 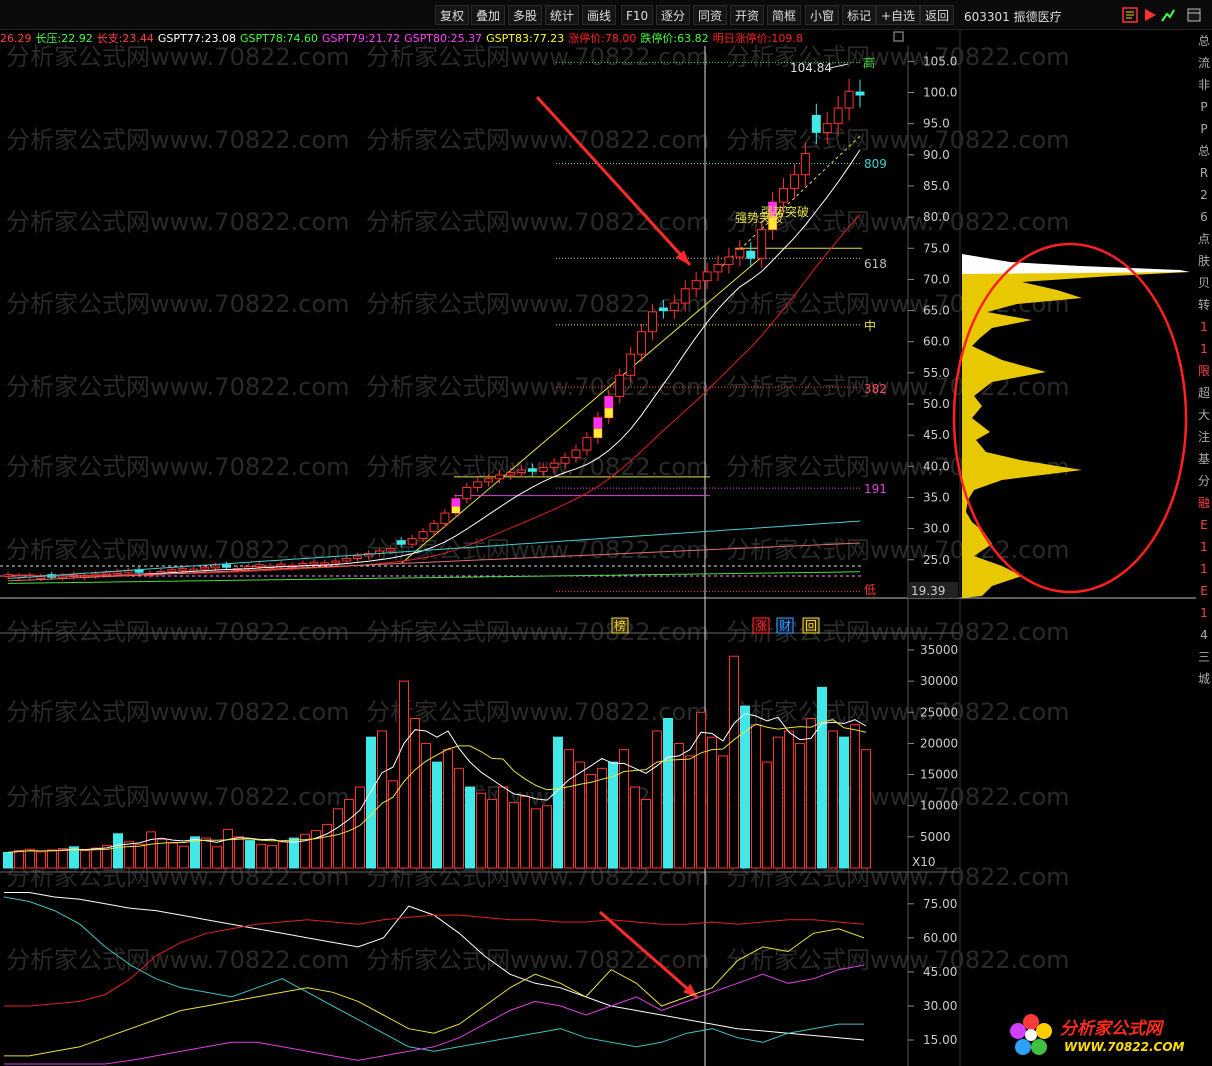 I want to click on logo-name: 分析家公式网, so click(x=1111, y=1029).